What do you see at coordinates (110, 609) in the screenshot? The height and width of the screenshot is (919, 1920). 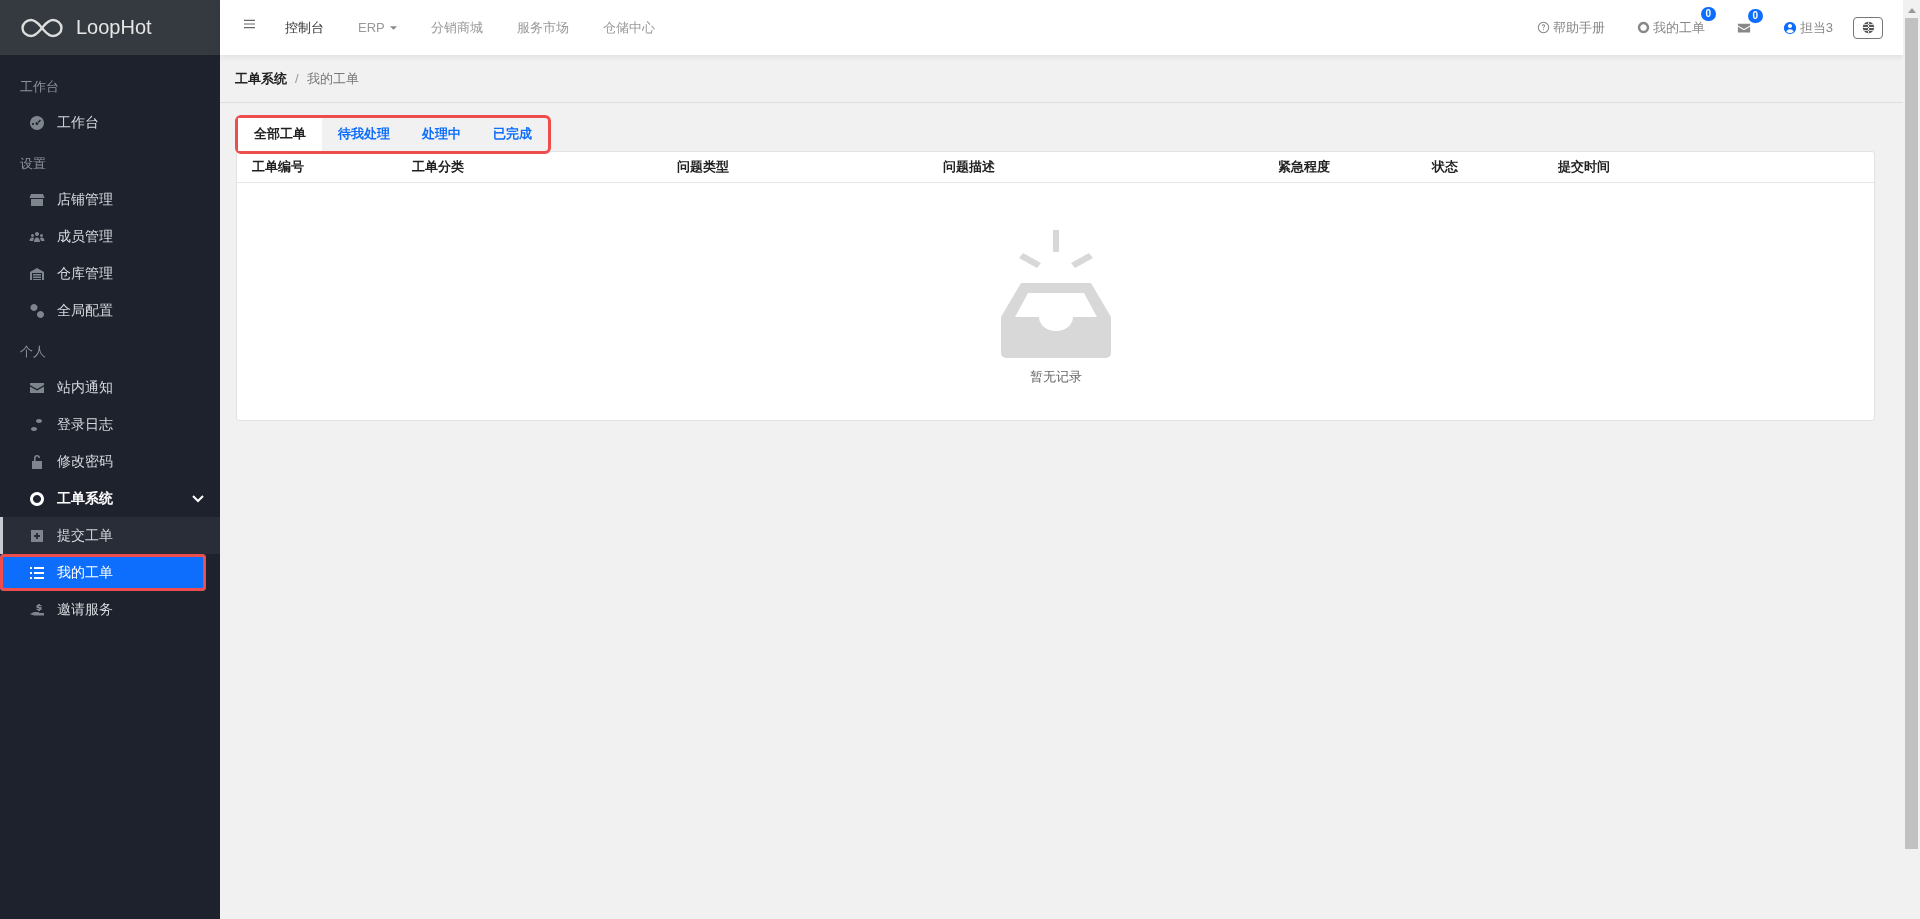 I see `sidebar-item: 邀请服务` at bounding box center [110, 609].